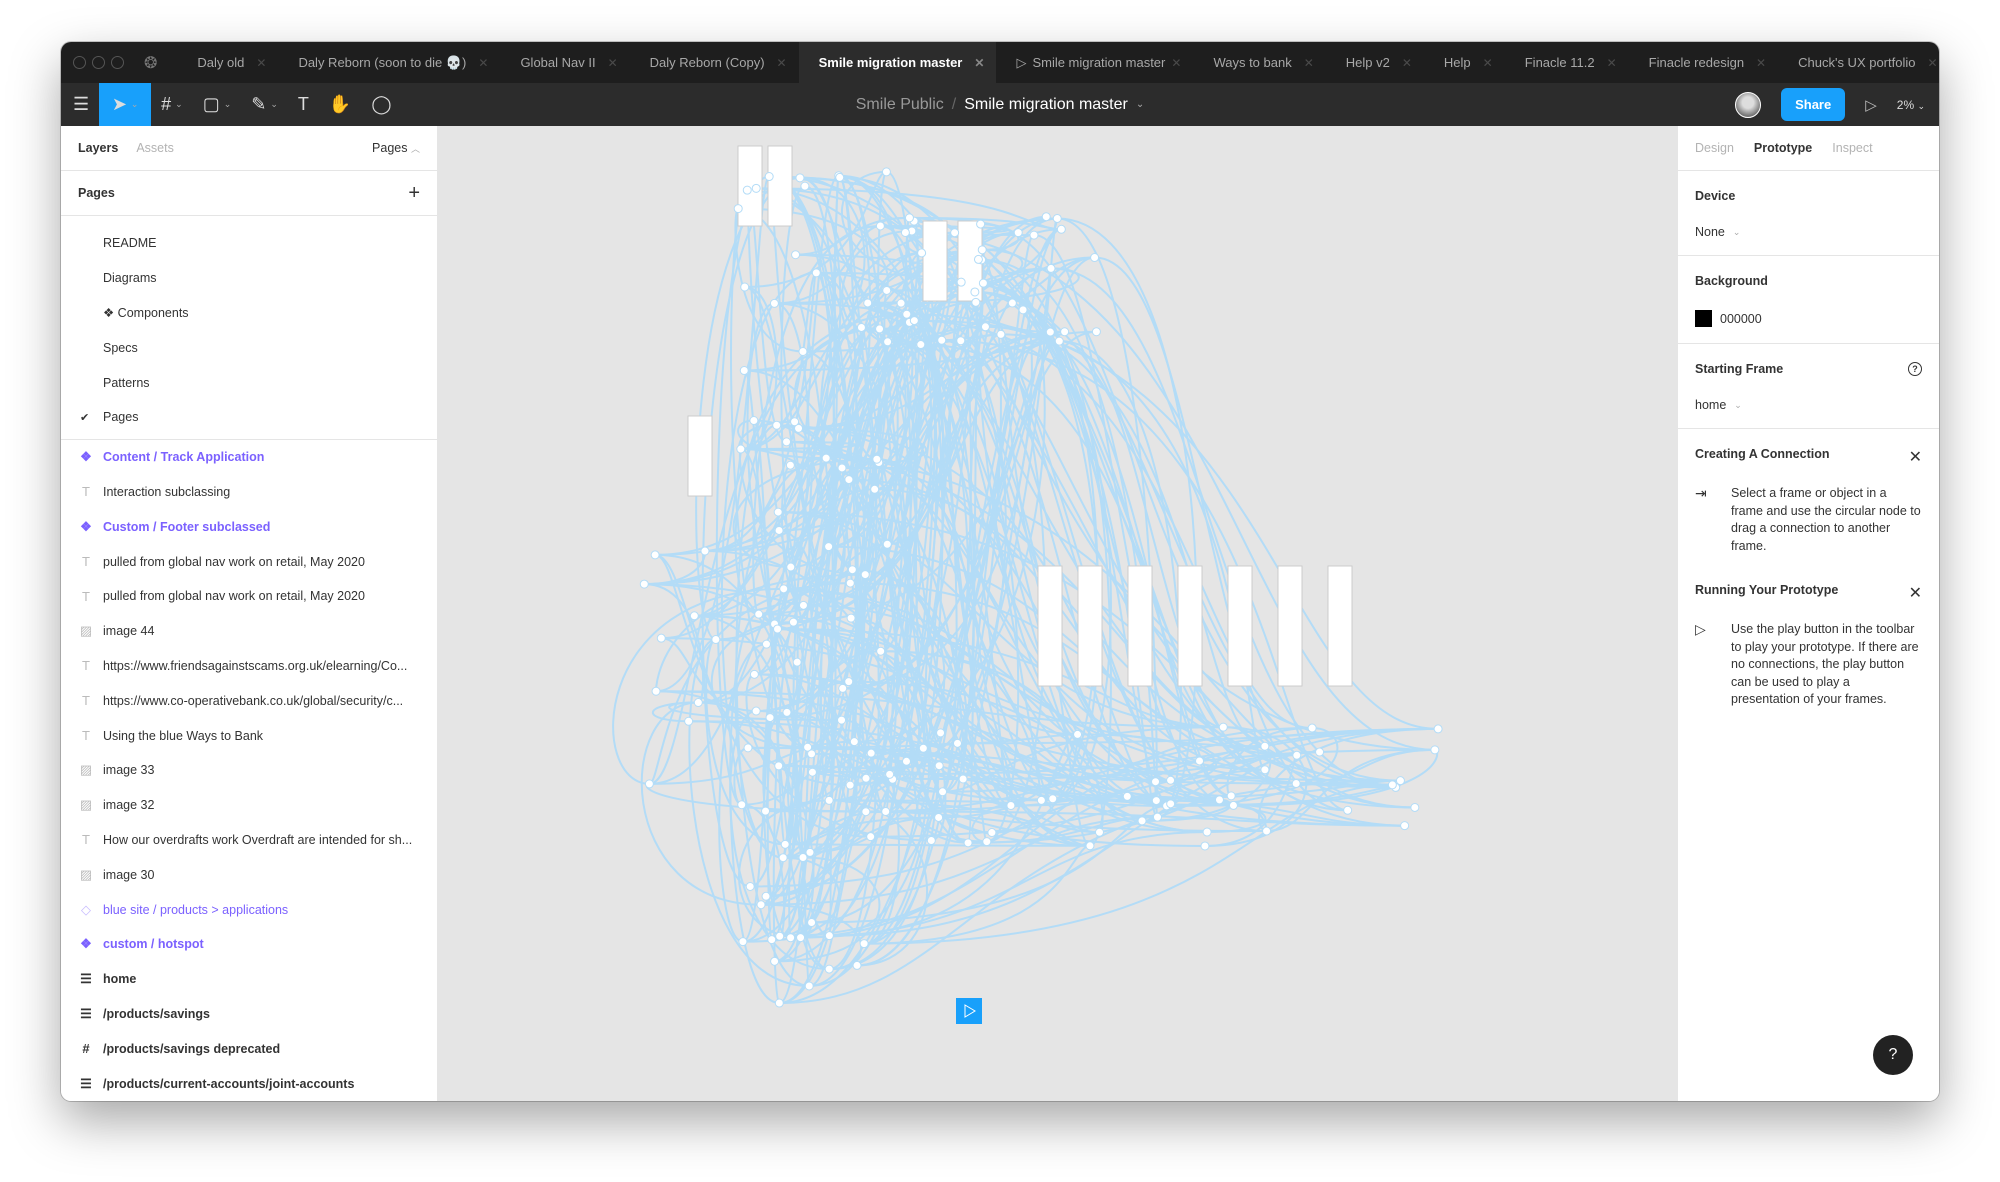 Image resolution: width=2000 pixels, height=1182 pixels. I want to click on avatar, so click(1748, 104).